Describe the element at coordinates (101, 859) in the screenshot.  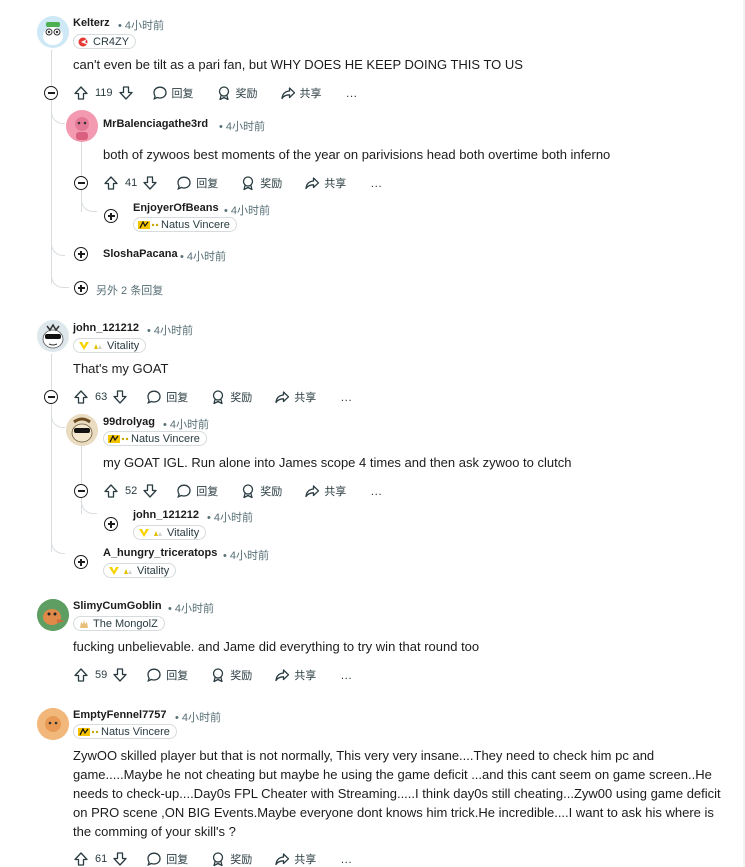
I see `vote-count: 61` at that location.